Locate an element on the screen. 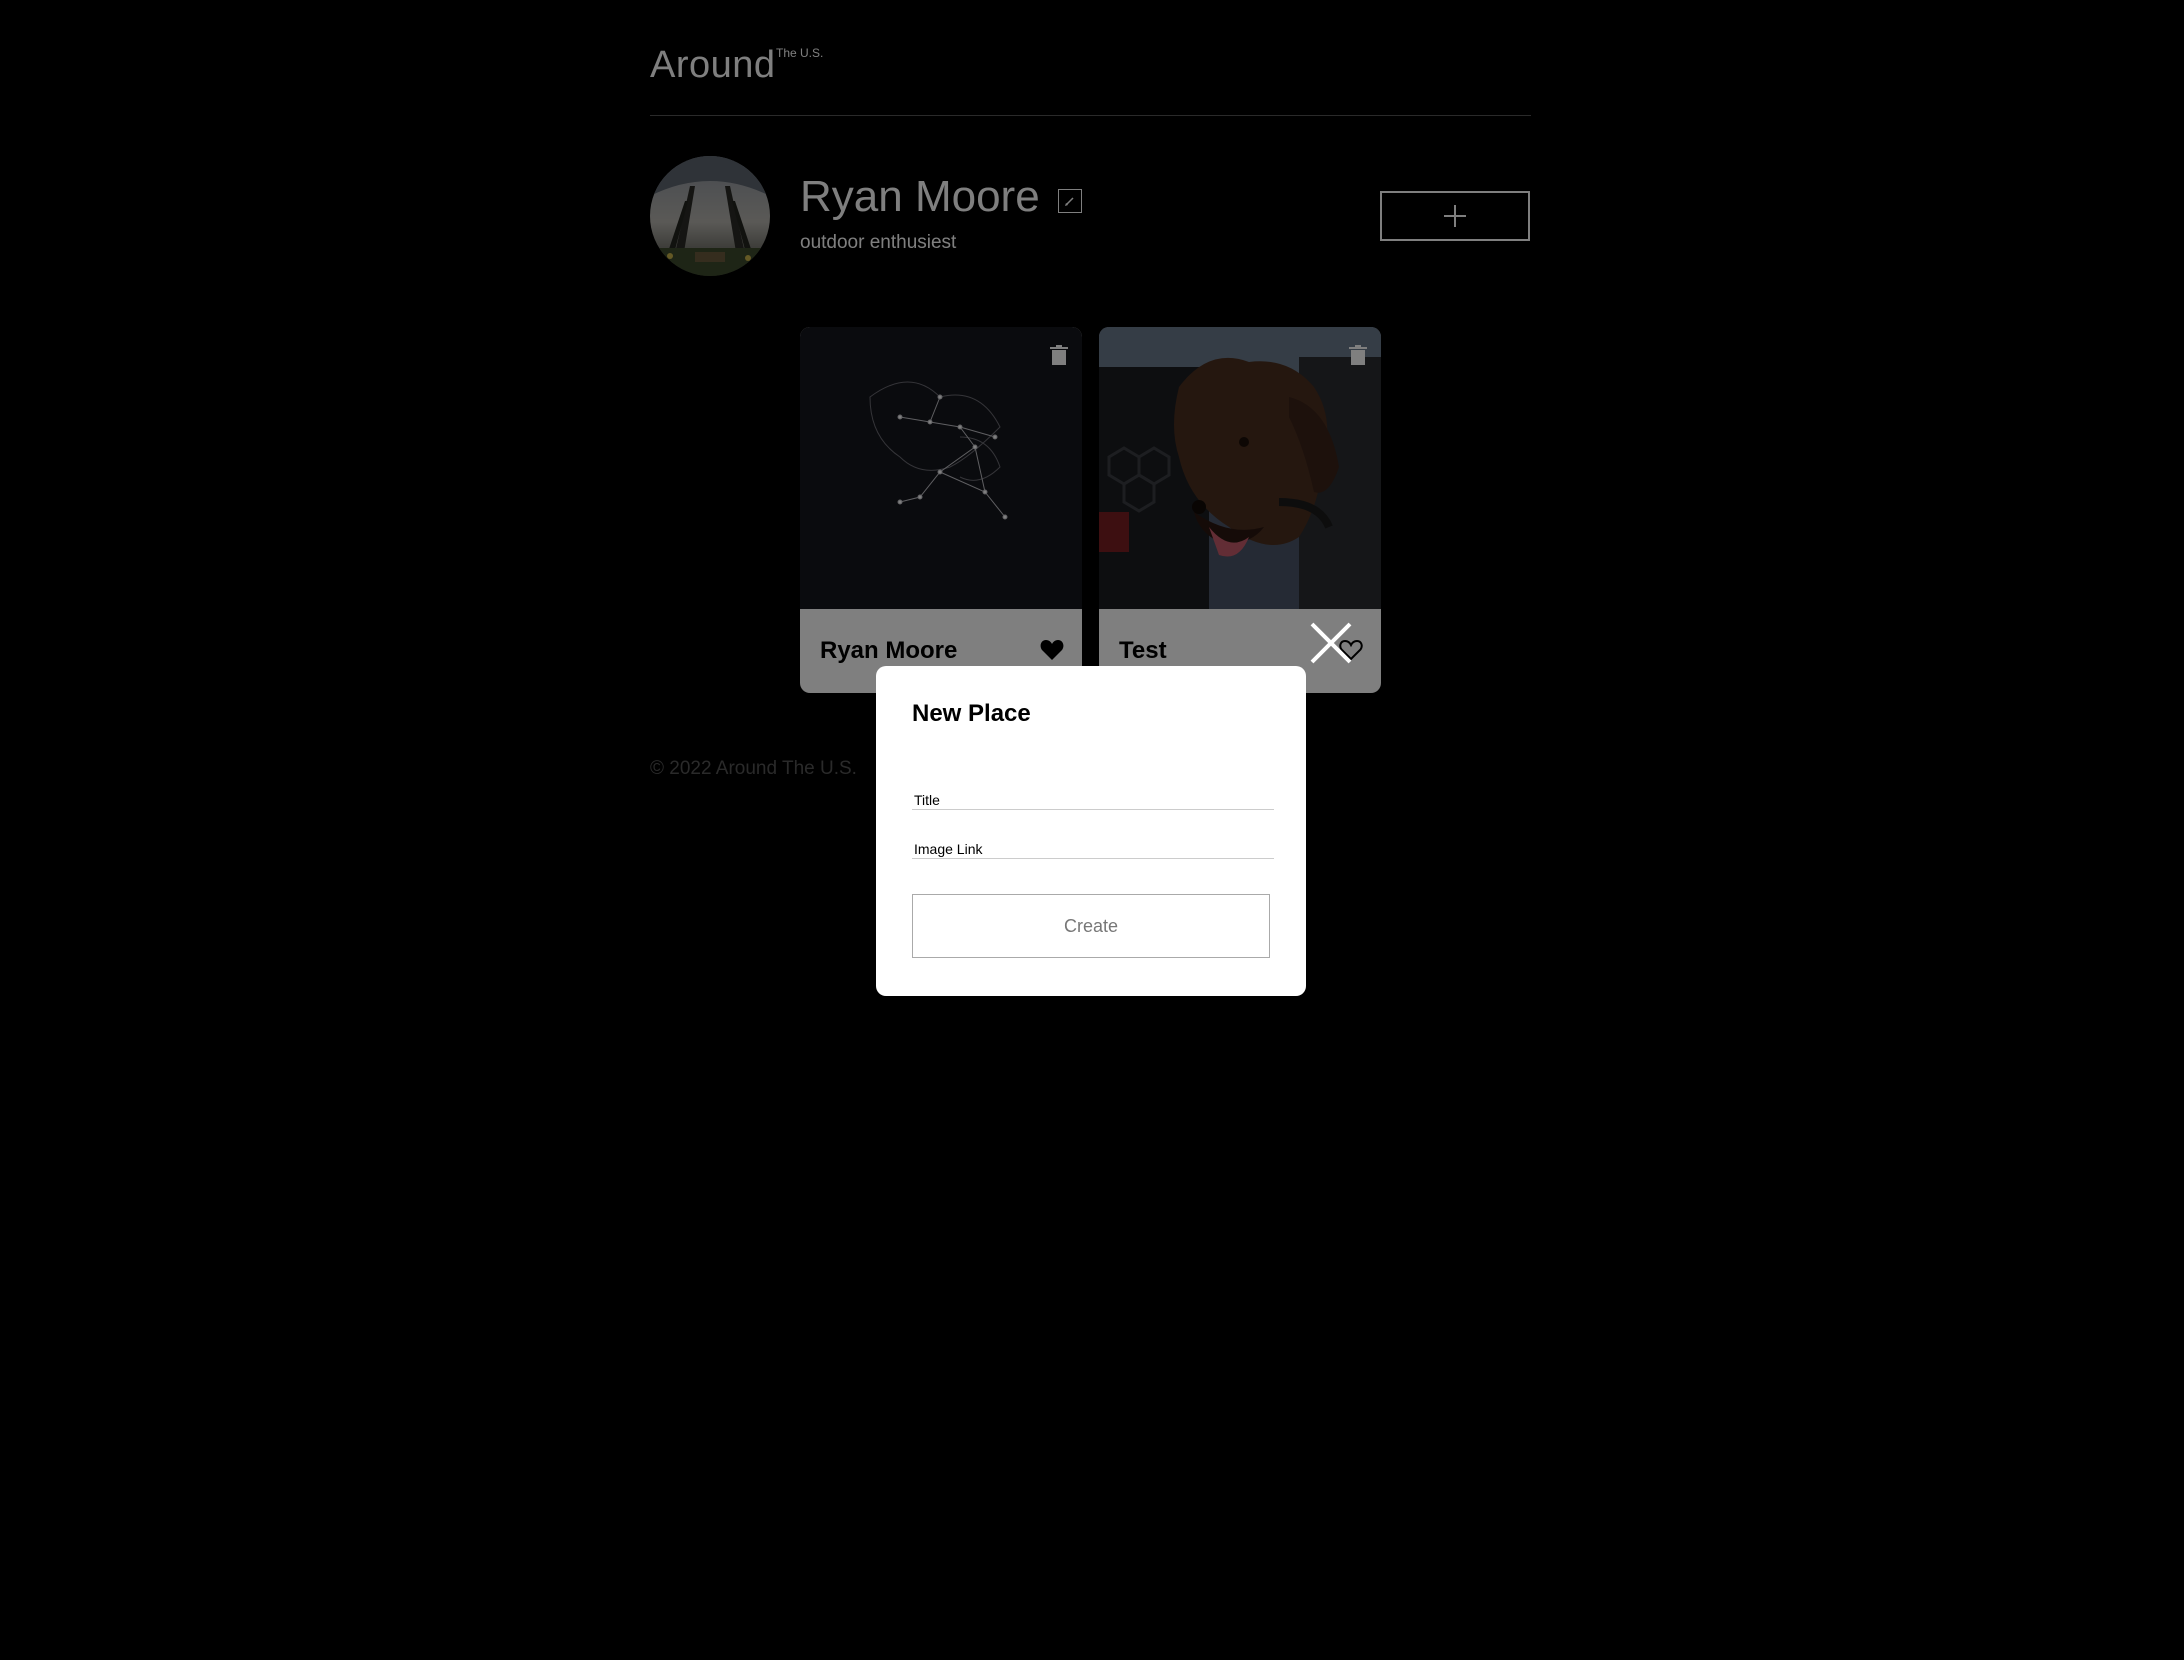  new-place-modal: New Place Create is located at coordinates (1091, 831).